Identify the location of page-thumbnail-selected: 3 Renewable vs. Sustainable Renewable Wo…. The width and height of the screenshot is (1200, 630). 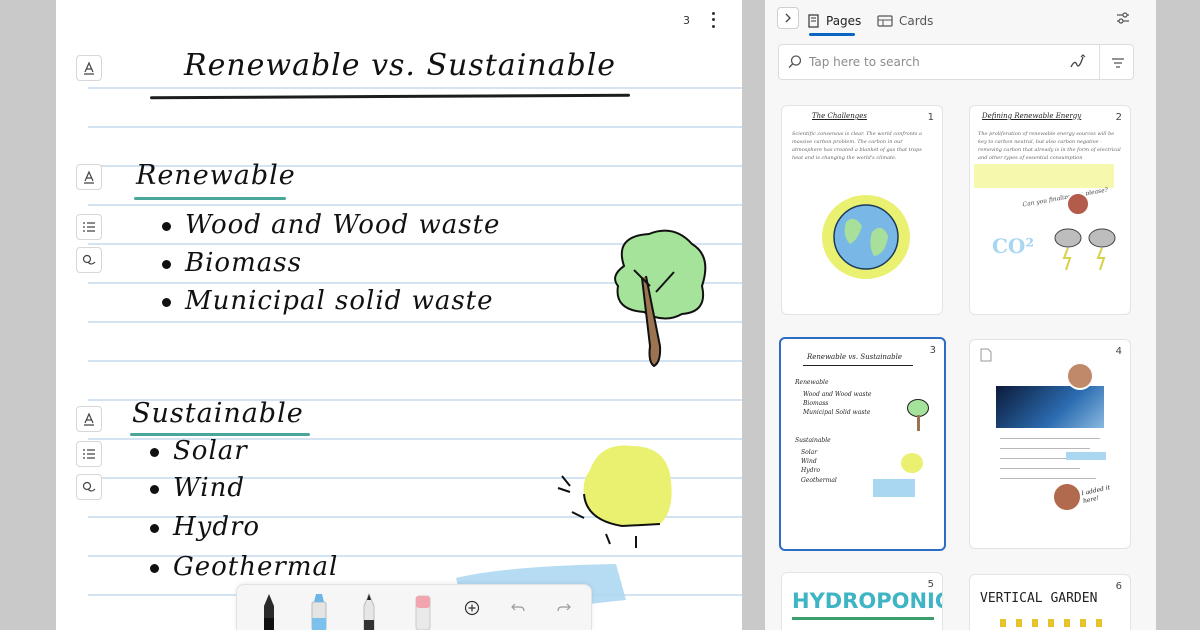
(862, 444).